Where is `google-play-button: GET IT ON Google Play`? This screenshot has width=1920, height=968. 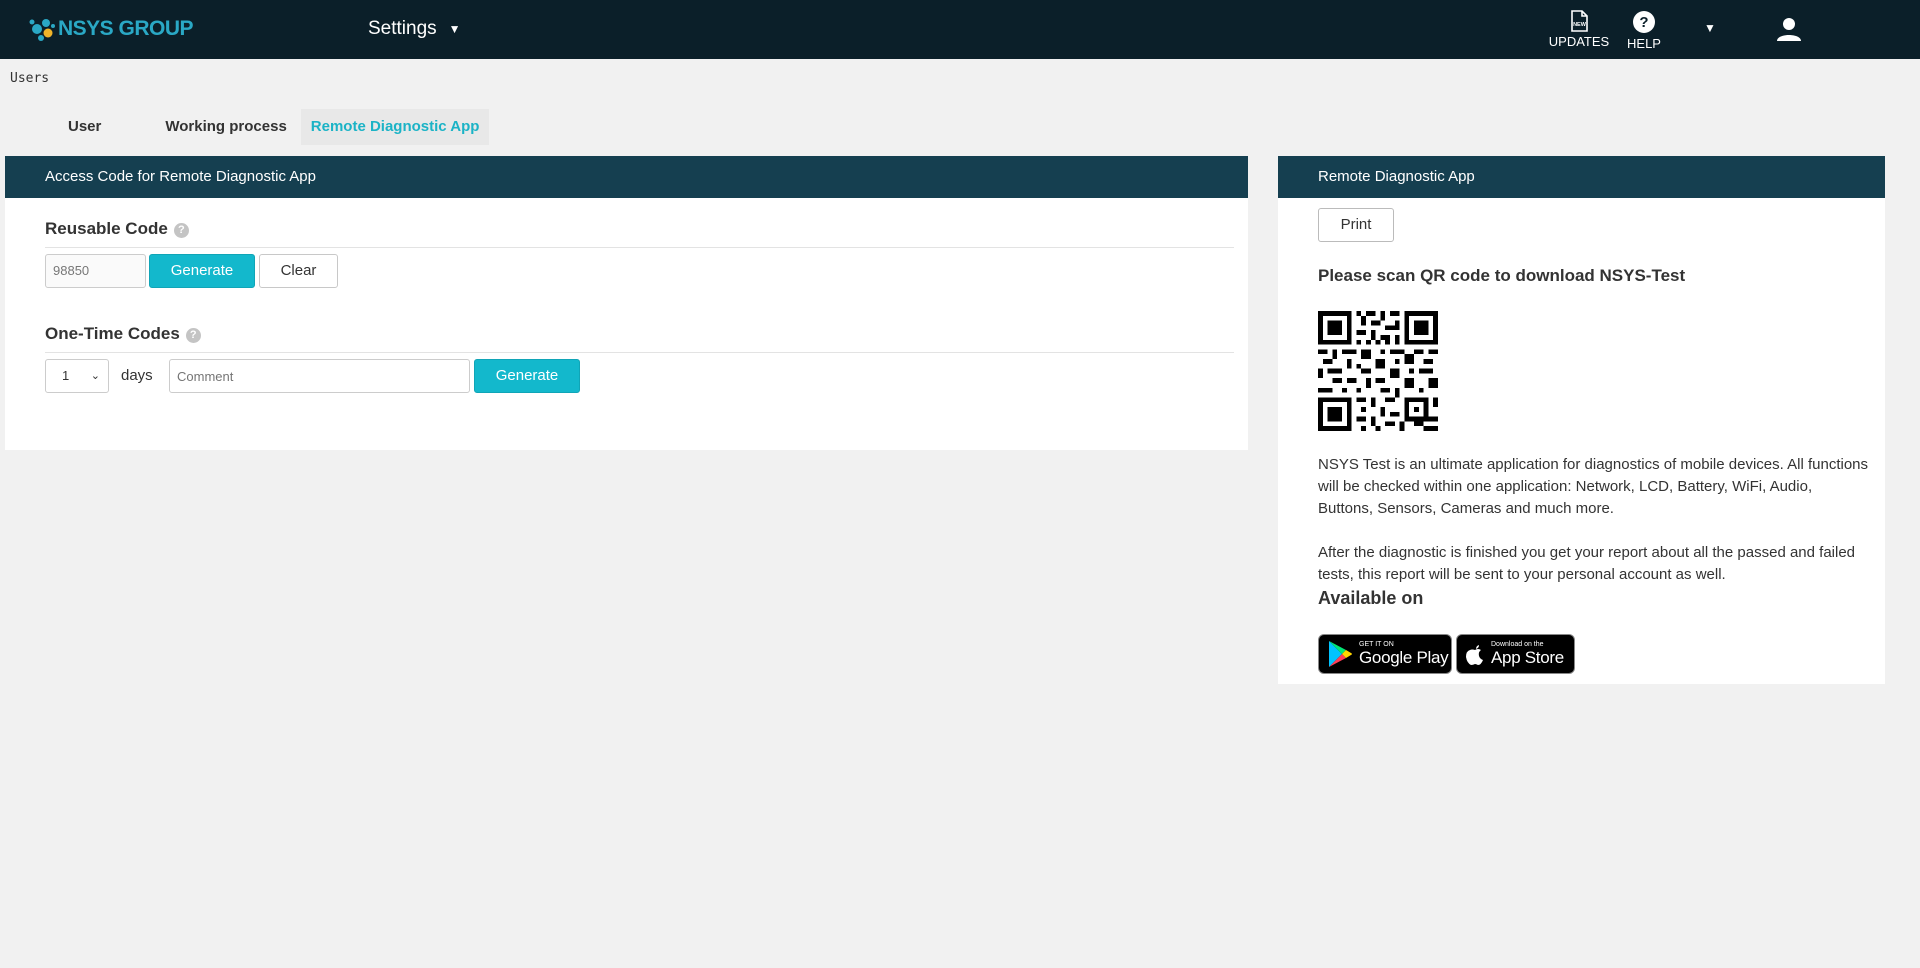
google-play-button: GET IT ON Google Play is located at coordinates (1385, 654).